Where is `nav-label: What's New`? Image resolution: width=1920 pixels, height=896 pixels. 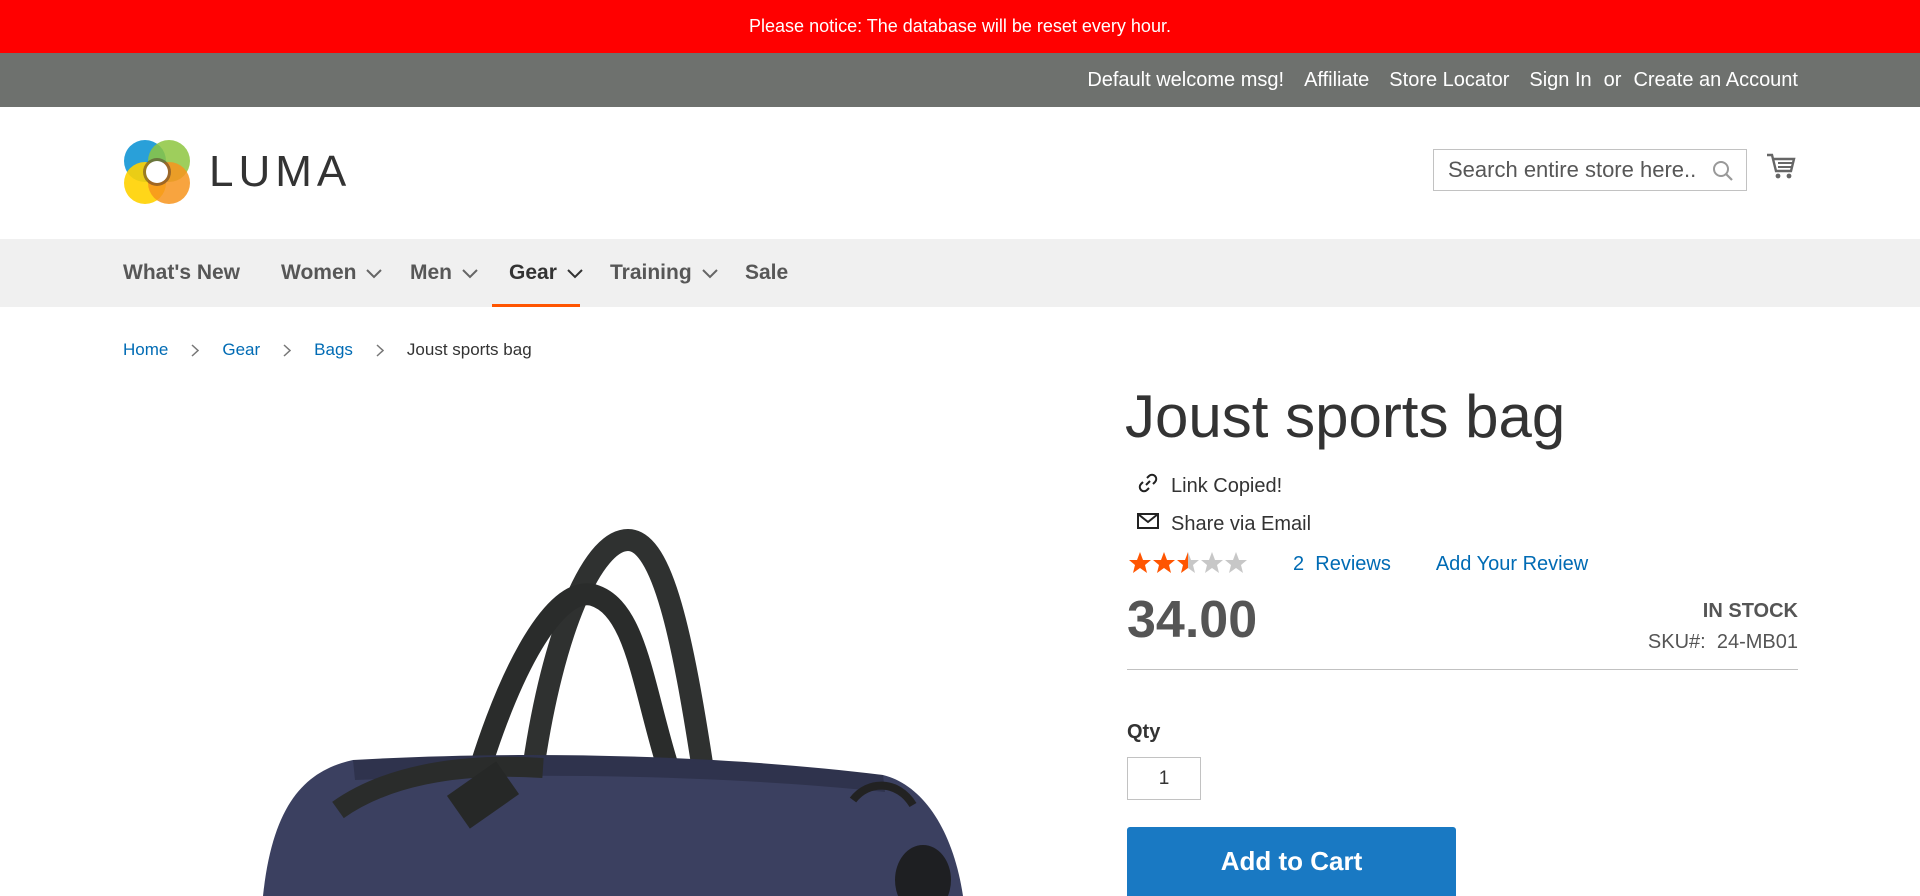
nav-label: What's New is located at coordinates (182, 272).